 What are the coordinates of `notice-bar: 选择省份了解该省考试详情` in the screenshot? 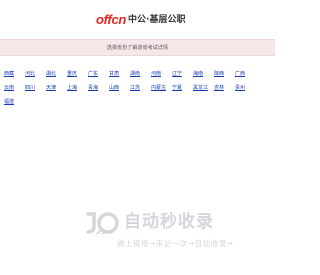 It's located at (137, 47).